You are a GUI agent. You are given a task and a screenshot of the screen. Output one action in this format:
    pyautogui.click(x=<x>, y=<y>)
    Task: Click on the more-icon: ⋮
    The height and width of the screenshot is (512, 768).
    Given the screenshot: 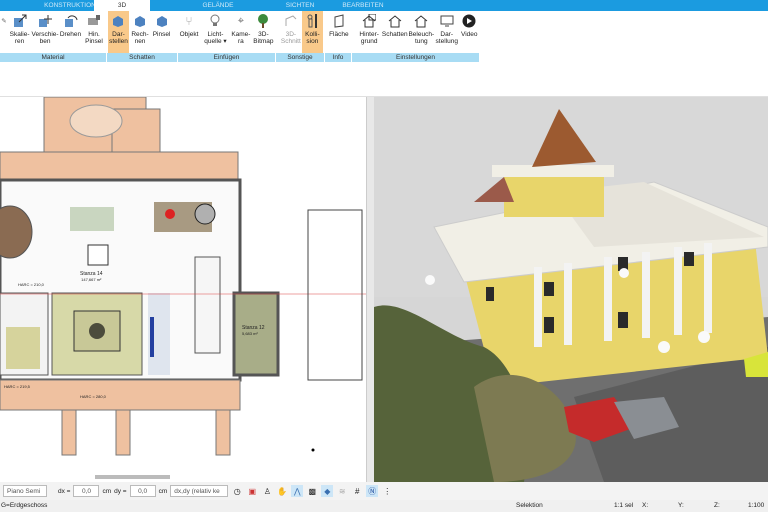 What is the action you would take?
    pyautogui.click(x=387, y=491)
    